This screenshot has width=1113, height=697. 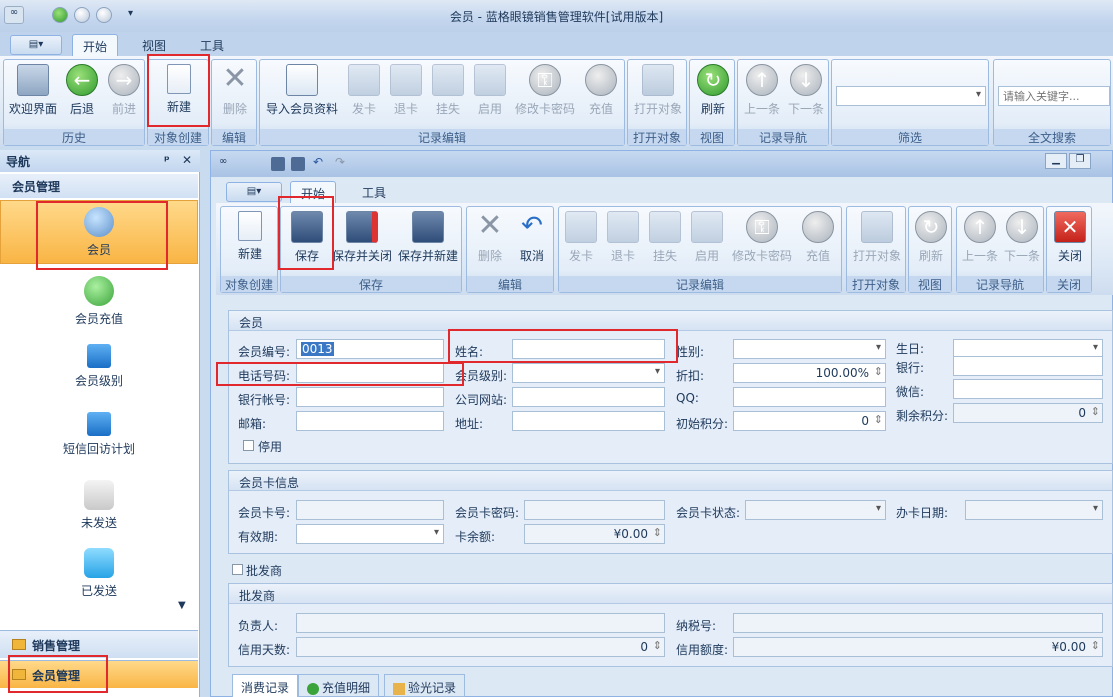 What do you see at coordinates (364, 90) in the screenshot?
I see `issue-card-button: 发卡` at bounding box center [364, 90].